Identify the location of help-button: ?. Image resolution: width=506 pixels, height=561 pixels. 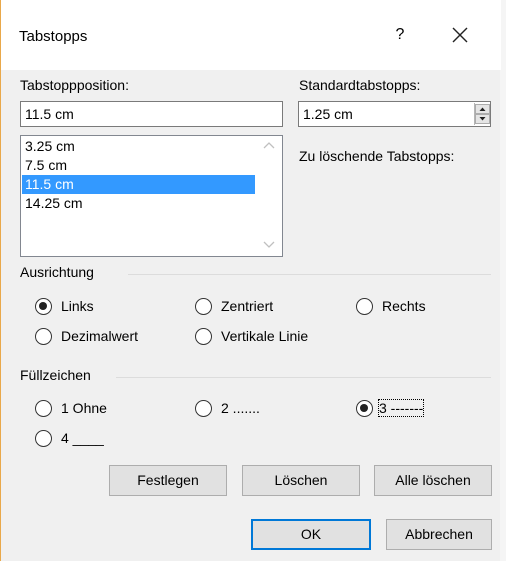
(400, 35).